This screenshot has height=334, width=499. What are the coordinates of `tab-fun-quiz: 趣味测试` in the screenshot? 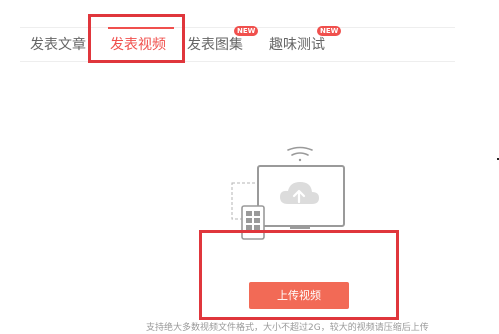 It's located at (297, 45).